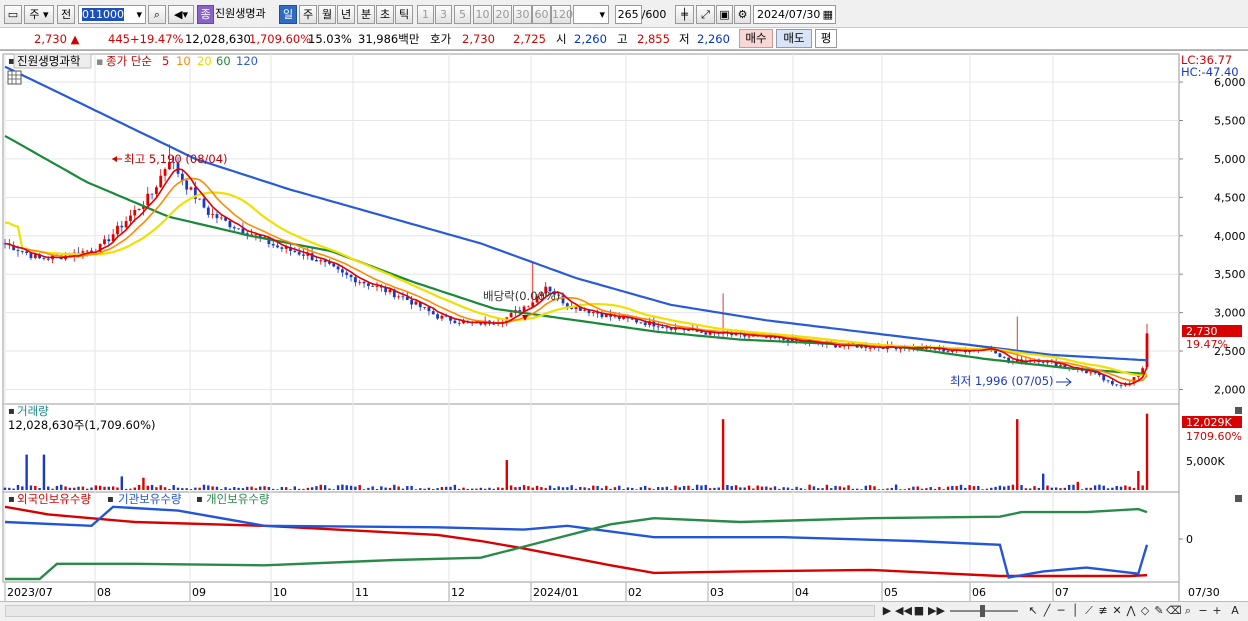 This screenshot has width=1248, height=621. Describe the element at coordinates (502, 14) in the screenshot. I see `interval-20: 20` at that location.